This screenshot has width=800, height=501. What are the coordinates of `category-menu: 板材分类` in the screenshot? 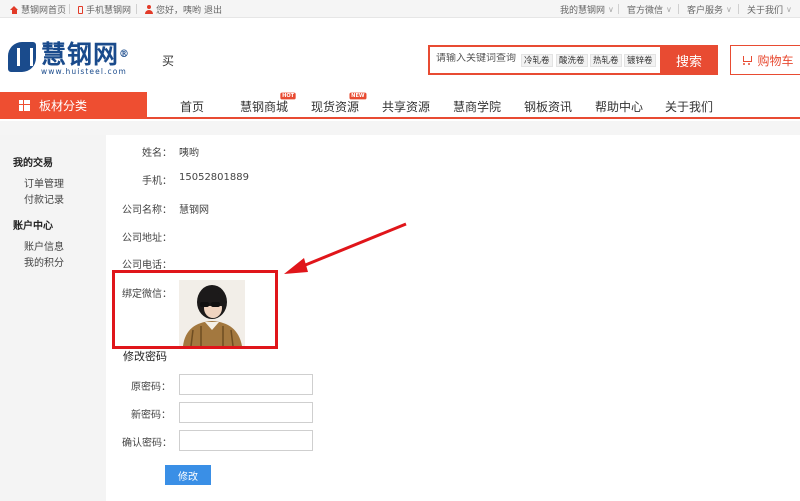 It's located at (73, 105).